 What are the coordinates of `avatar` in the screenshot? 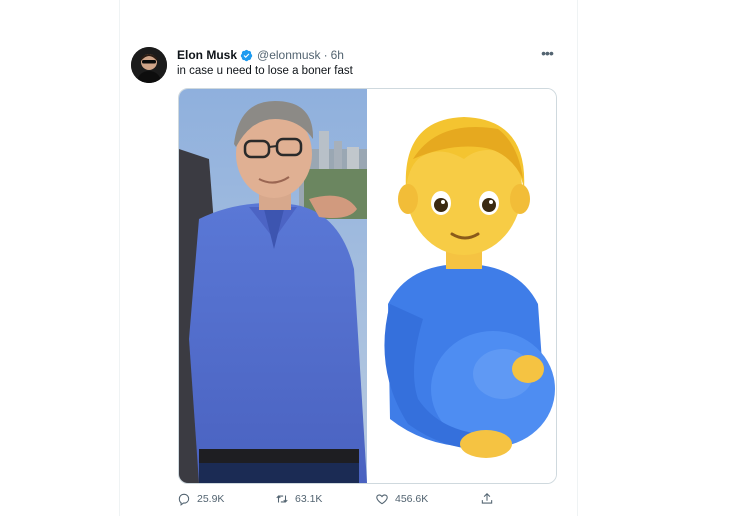 It's located at (149, 65).